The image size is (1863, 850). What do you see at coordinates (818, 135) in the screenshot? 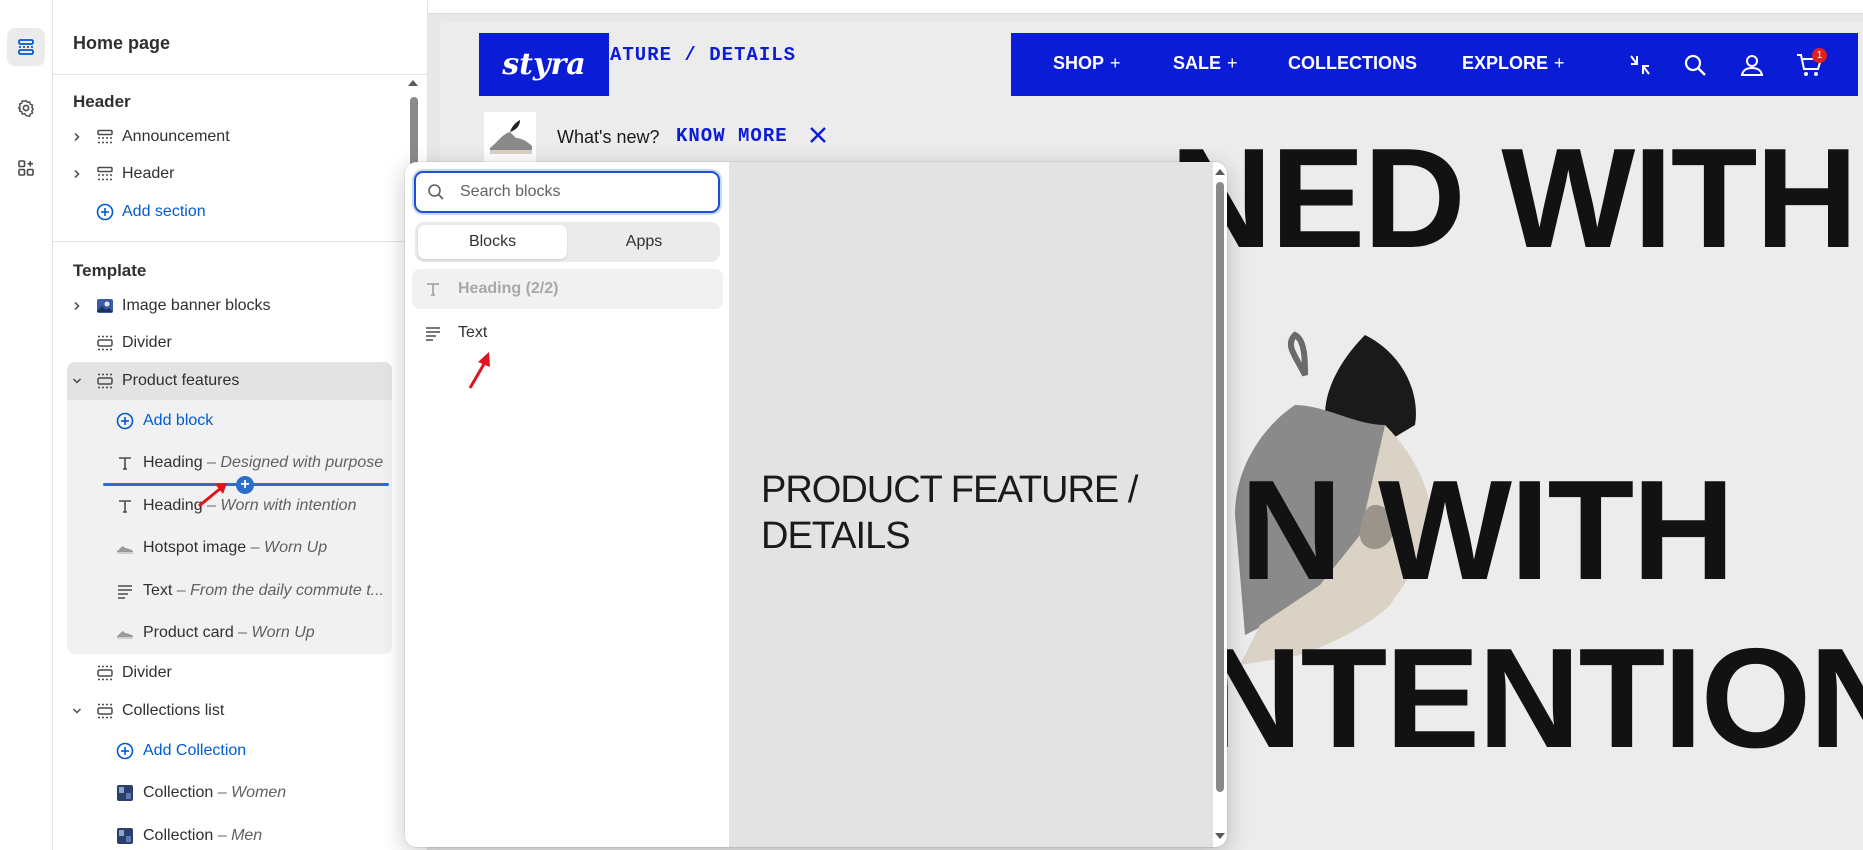
I see `close-icon` at bounding box center [818, 135].